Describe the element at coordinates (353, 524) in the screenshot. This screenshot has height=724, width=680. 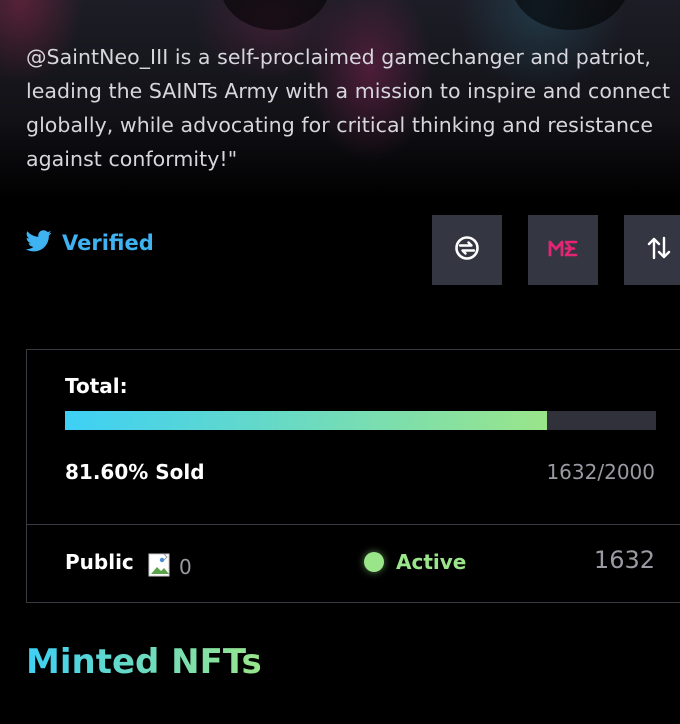
I see `divider` at that location.